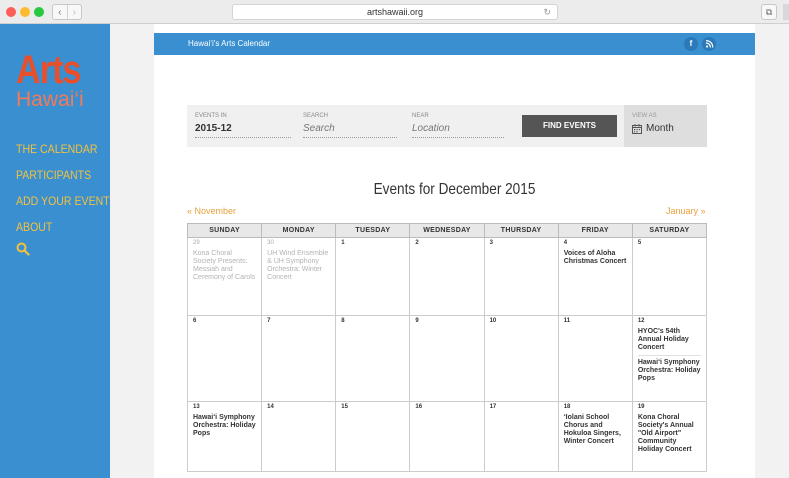  Describe the element at coordinates (769, 12) in the screenshot. I see `tabs-overview-icon: ⧉` at that location.